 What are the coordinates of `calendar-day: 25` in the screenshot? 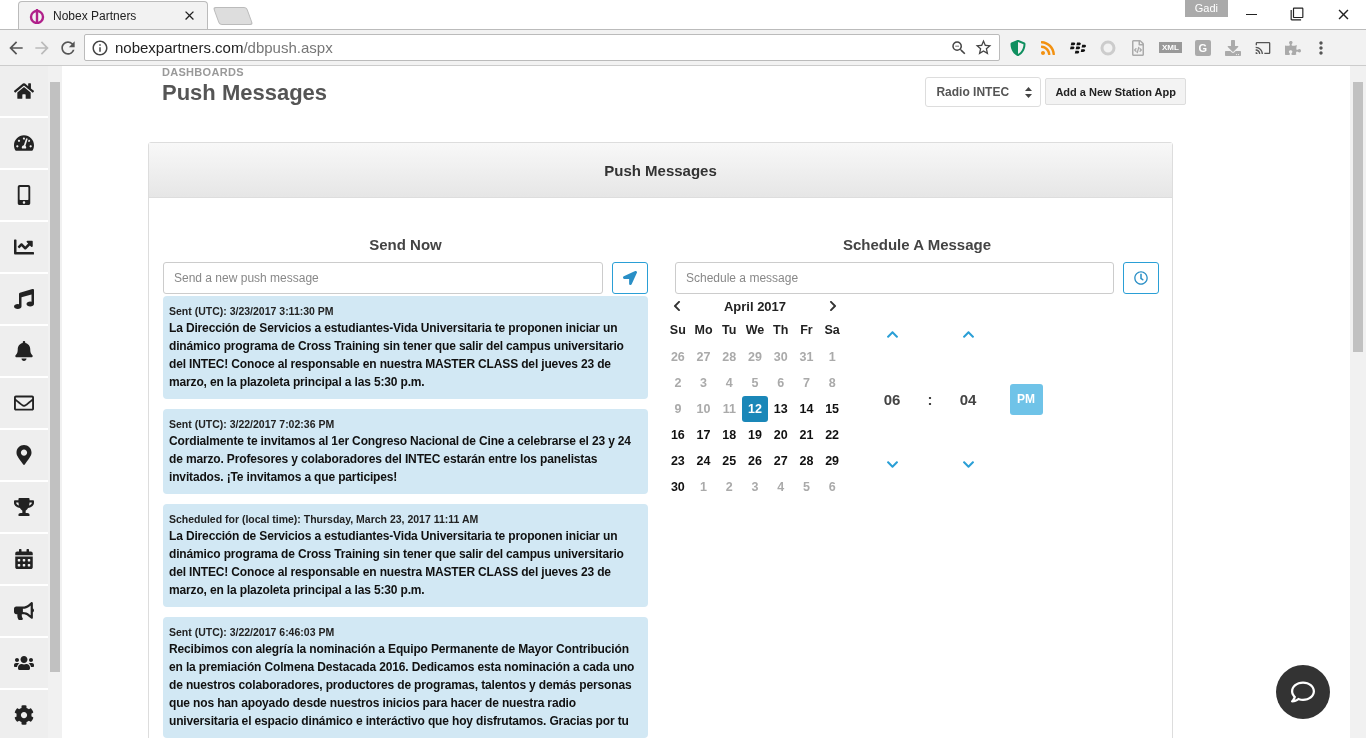 It's located at (729, 461).